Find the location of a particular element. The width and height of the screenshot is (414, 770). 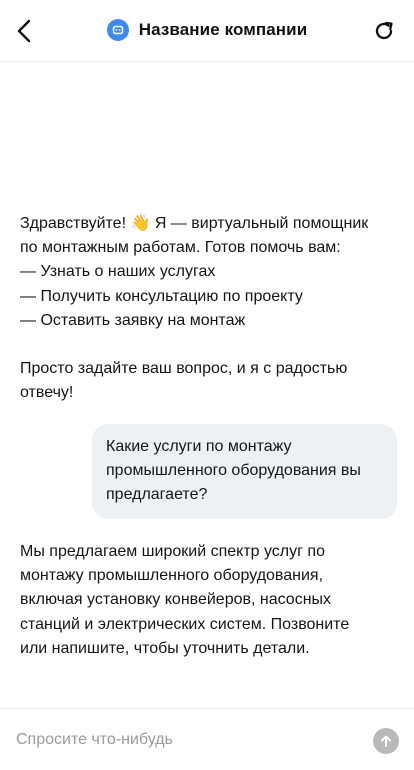

message-composer is located at coordinates (207, 739).